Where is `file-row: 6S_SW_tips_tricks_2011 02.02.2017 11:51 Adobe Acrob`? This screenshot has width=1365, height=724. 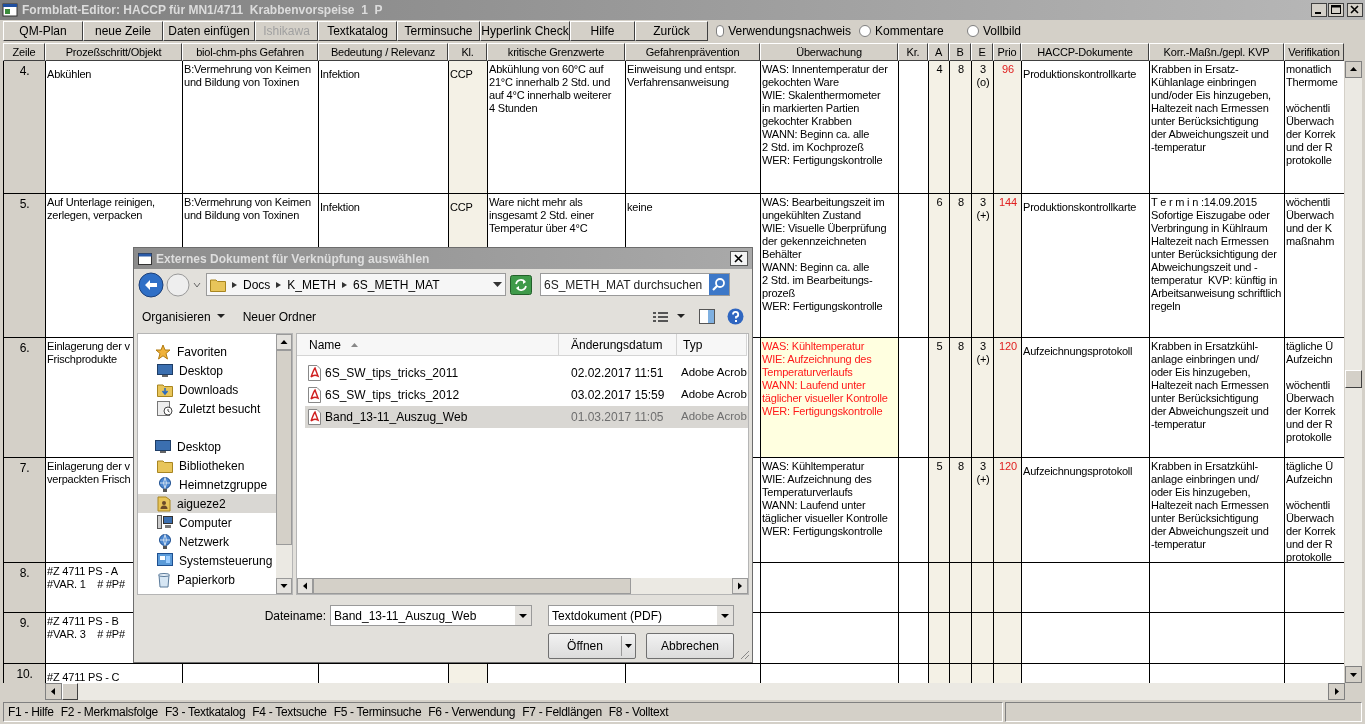
file-row: 6S_SW_tips_tricks_2011 02.02.2017 11:51 Adobe Acrob is located at coordinates (526, 373).